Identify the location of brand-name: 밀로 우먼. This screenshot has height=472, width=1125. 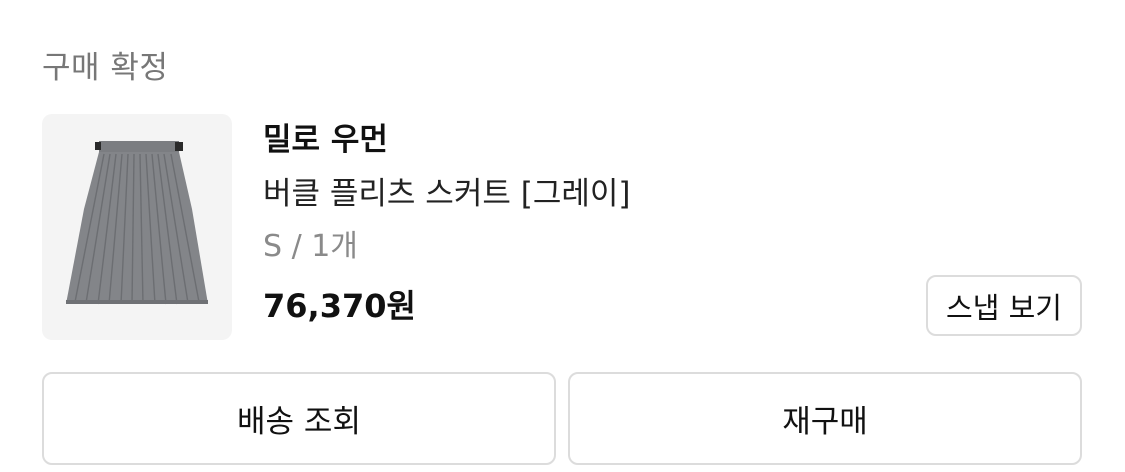
(325, 140).